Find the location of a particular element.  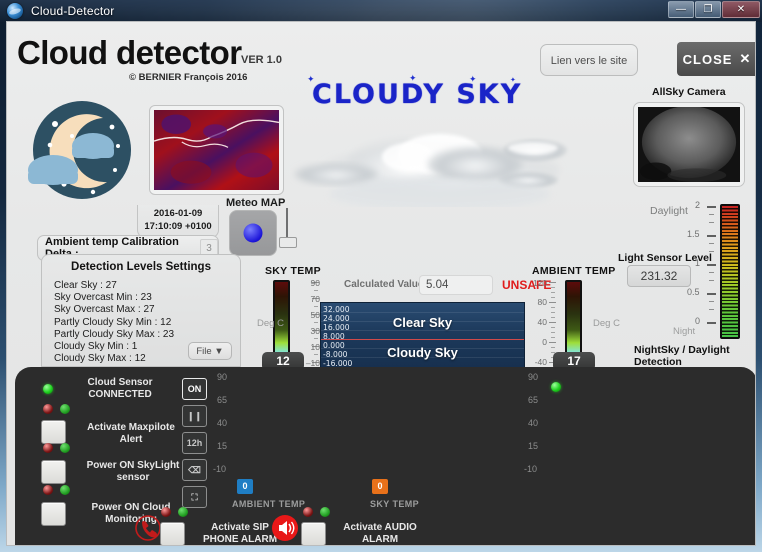

chart-pause-button: ❙❙ is located at coordinates (194, 416).